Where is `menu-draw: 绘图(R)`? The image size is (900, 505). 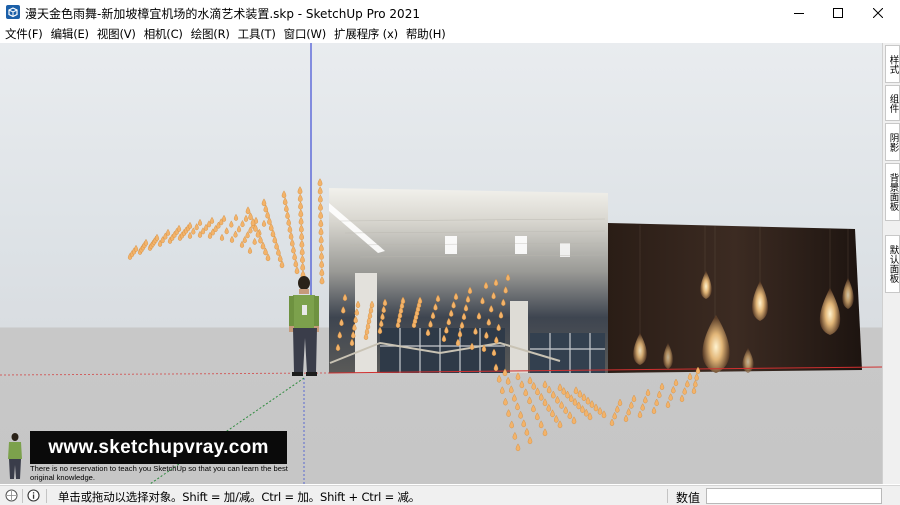 menu-draw: 绘图(R) is located at coordinates (211, 34).